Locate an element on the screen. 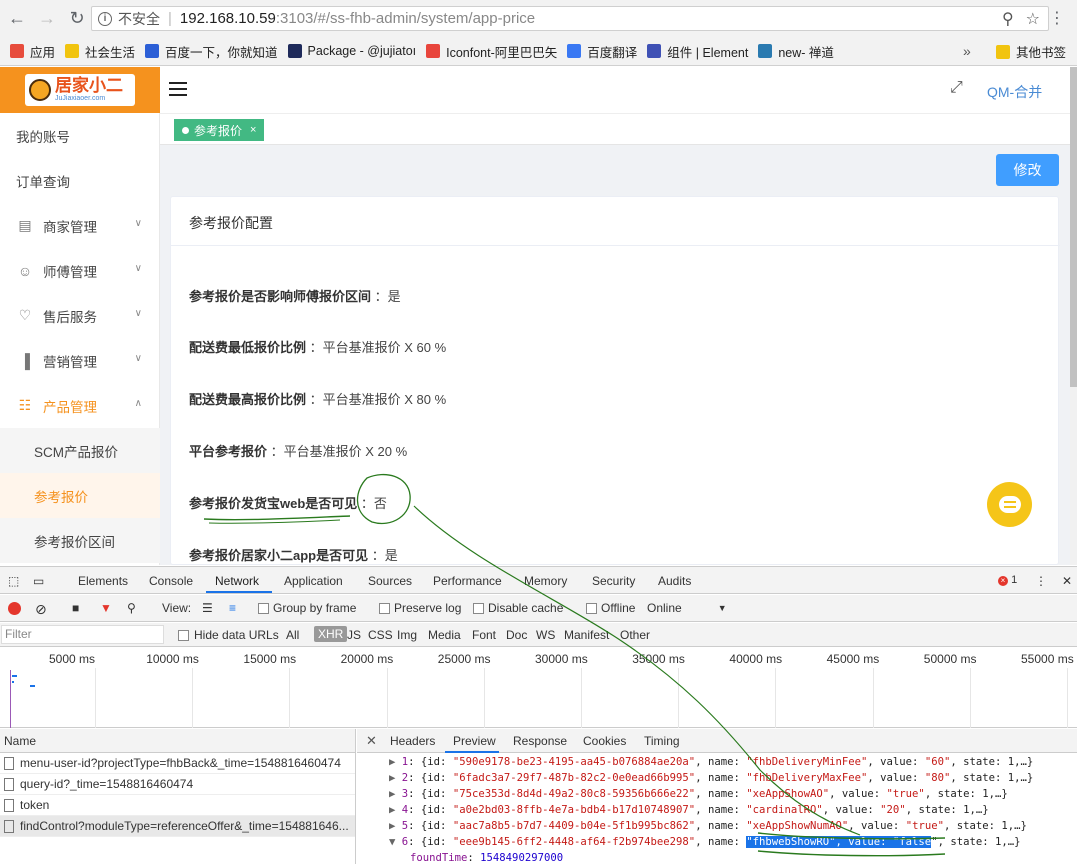 The image size is (1077, 864). forward-icon: → is located at coordinates (47, 19).